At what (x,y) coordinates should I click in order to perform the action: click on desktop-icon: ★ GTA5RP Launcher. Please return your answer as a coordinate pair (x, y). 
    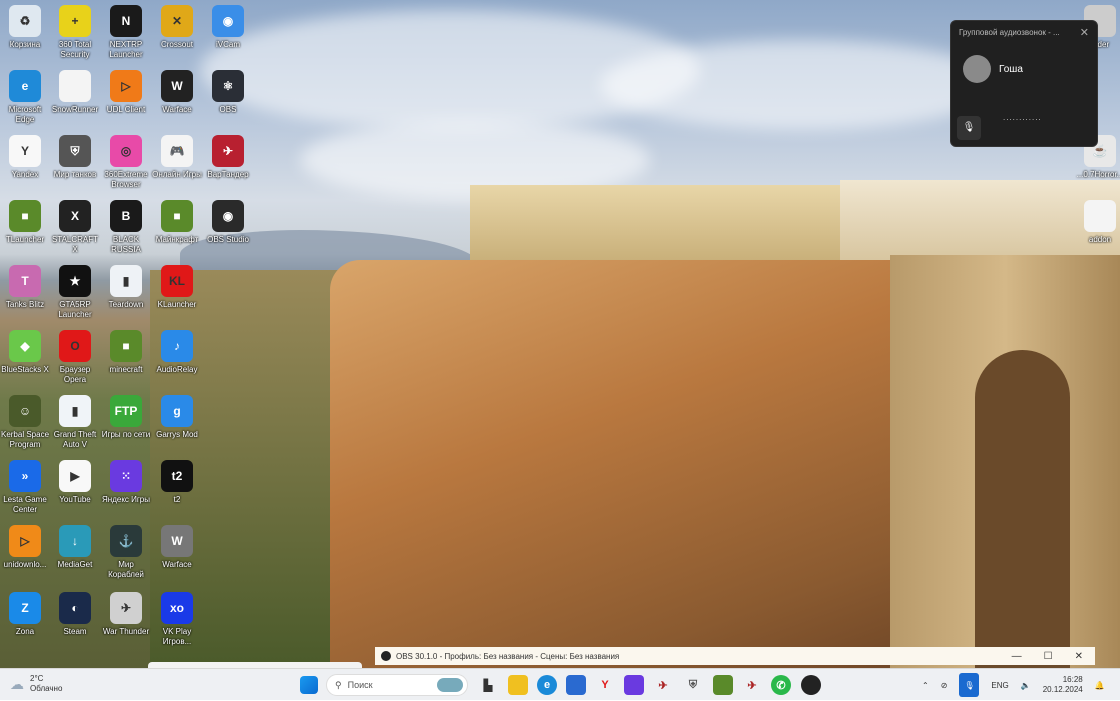
    Looking at the image, I should click on (75, 292).